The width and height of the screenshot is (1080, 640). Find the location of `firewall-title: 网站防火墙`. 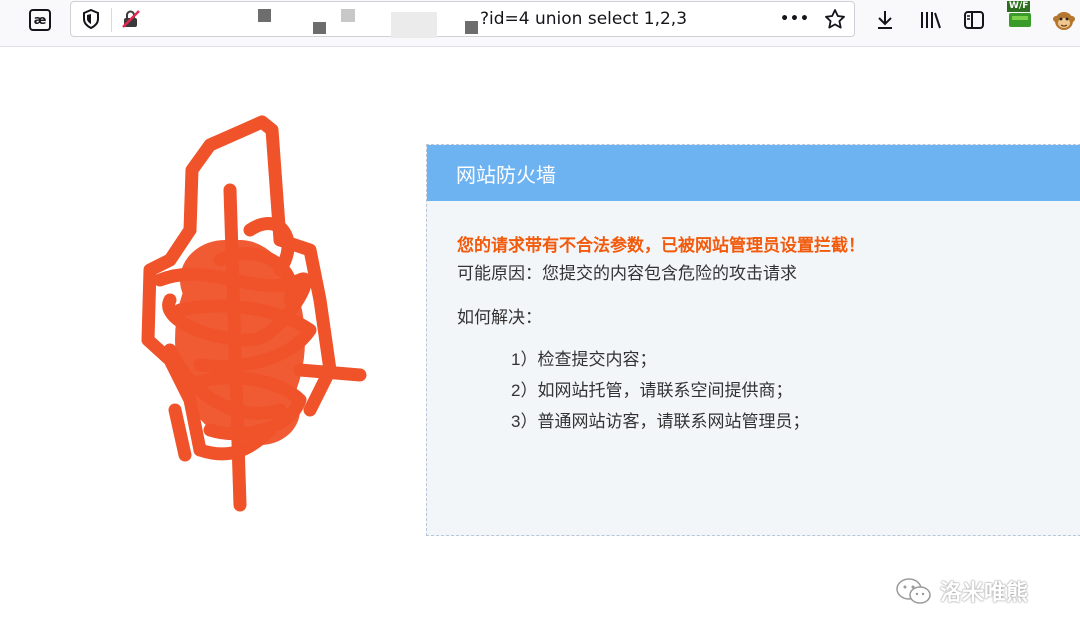

firewall-title: 网站防火墙 is located at coordinates (753, 173).